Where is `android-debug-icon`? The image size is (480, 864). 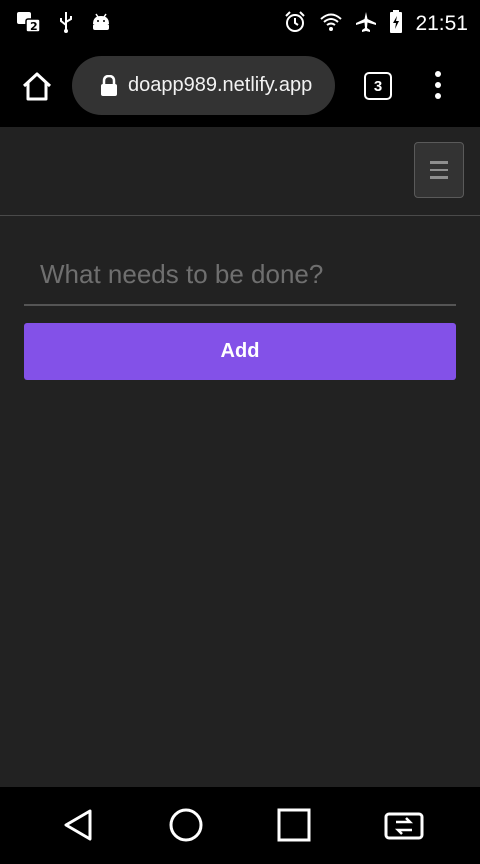 android-debug-icon is located at coordinates (101, 24).